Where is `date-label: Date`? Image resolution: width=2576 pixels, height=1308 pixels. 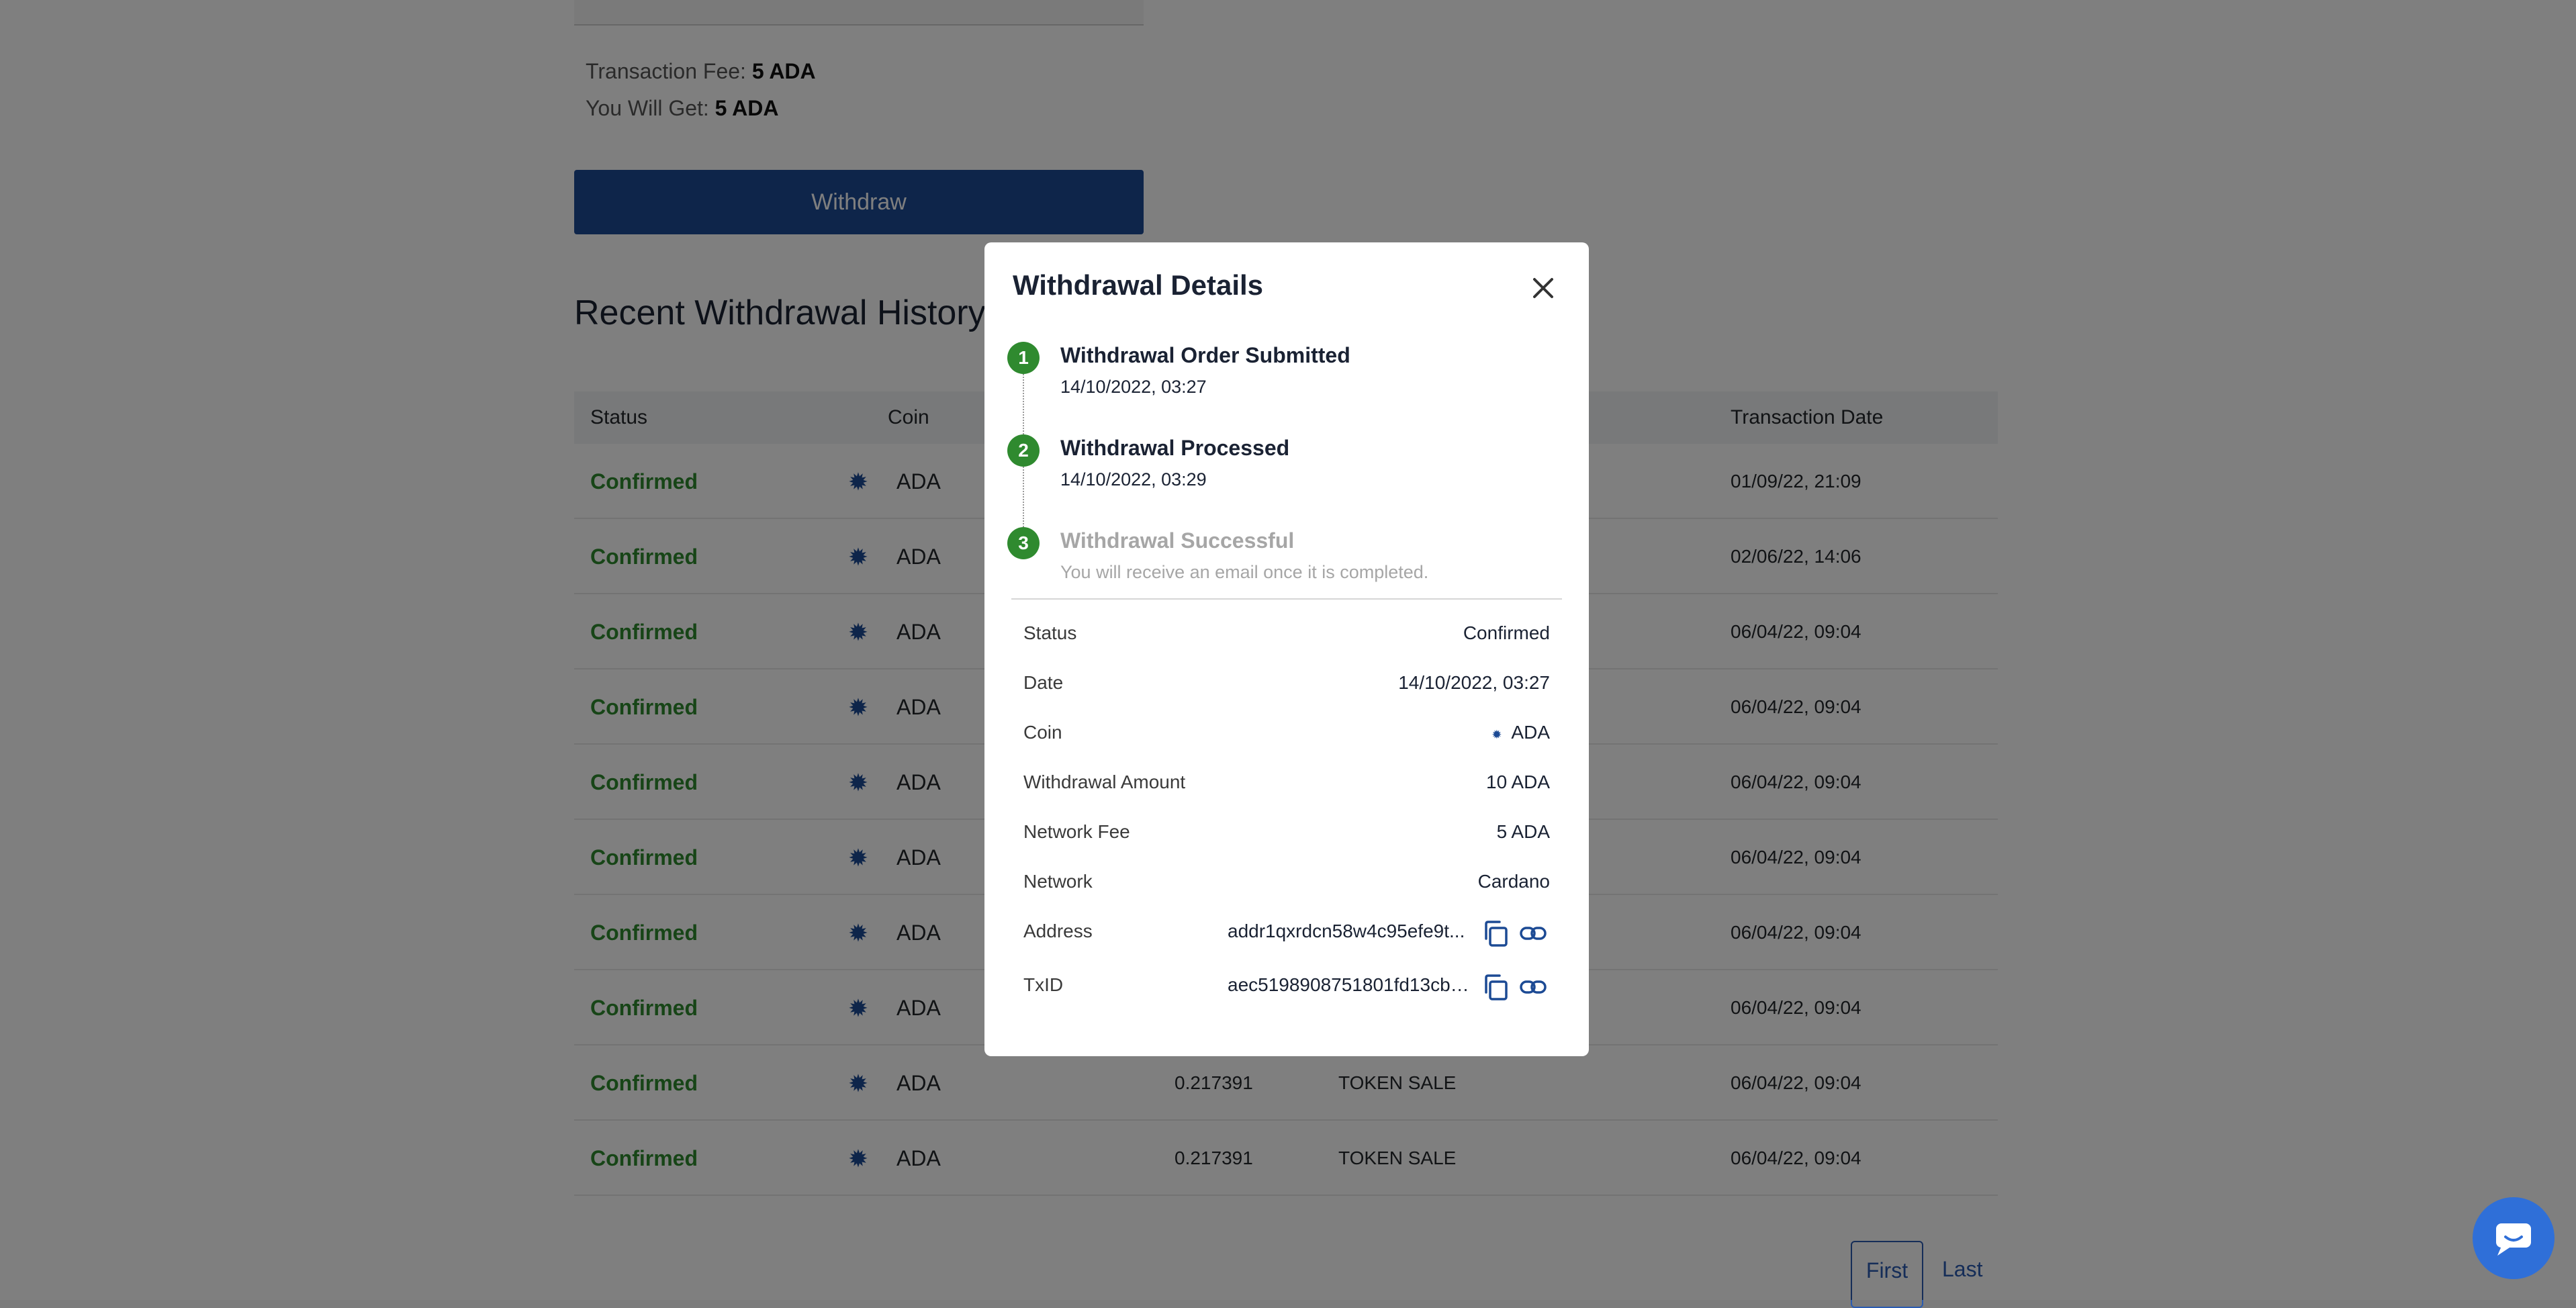
date-label: Date is located at coordinates (1043, 683).